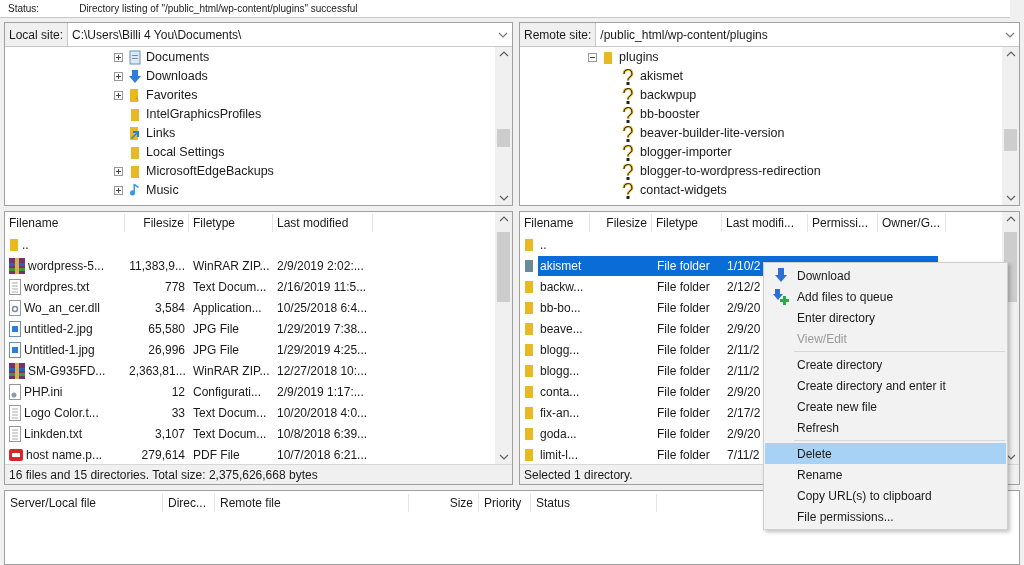  Describe the element at coordinates (885, 453) in the screenshot. I see `menu-item: Delete` at that location.